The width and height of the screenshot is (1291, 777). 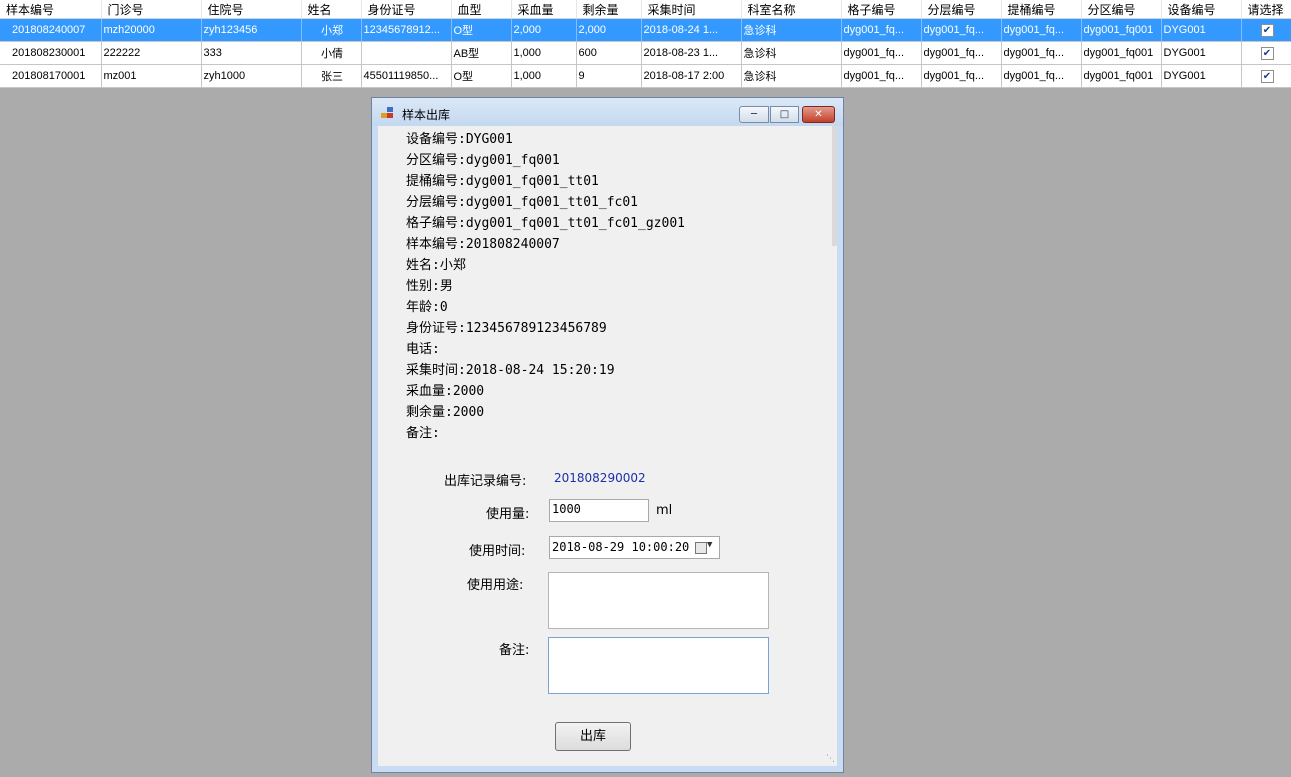 What do you see at coordinates (331, 53) in the screenshot?
I see `table-cell: 小倩` at bounding box center [331, 53].